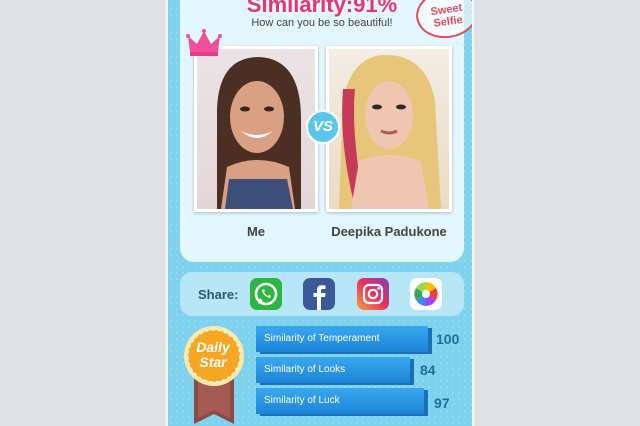 Image resolution: width=640 pixels, height=426 pixels. I want to click on my-name-label: Me, so click(256, 231).